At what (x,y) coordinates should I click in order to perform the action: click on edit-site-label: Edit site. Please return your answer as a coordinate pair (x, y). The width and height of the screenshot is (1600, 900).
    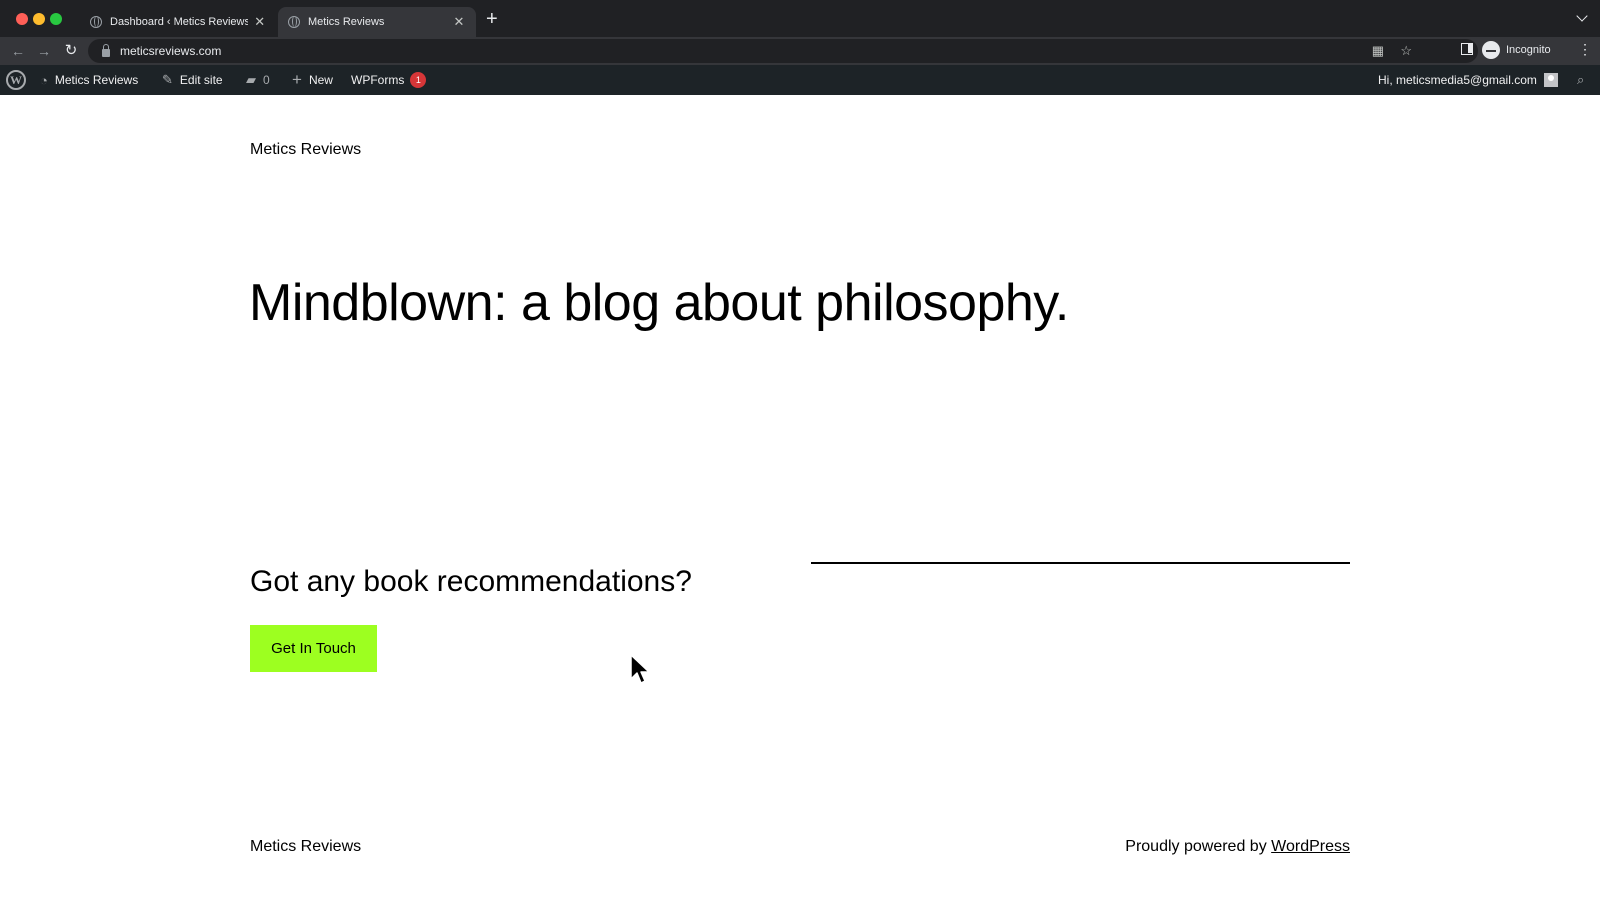
    Looking at the image, I should click on (201, 80).